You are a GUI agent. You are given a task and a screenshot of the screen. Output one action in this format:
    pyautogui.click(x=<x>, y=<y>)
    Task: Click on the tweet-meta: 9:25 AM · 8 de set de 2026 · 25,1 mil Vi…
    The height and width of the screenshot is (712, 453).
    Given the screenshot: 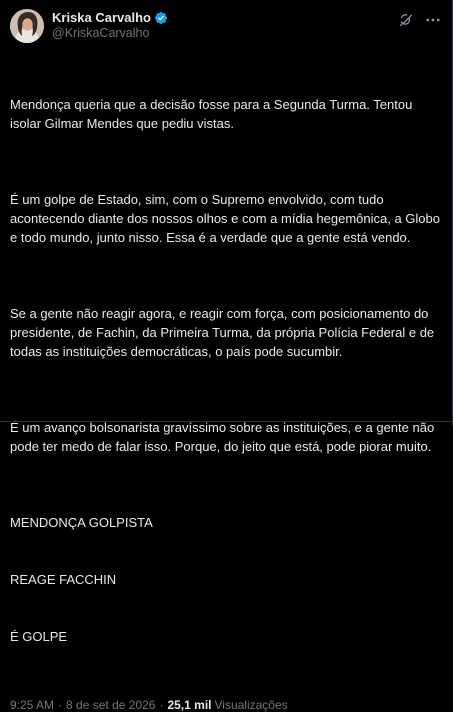 What is the action you would take?
    pyautogui.click(x=226, y=705)
    